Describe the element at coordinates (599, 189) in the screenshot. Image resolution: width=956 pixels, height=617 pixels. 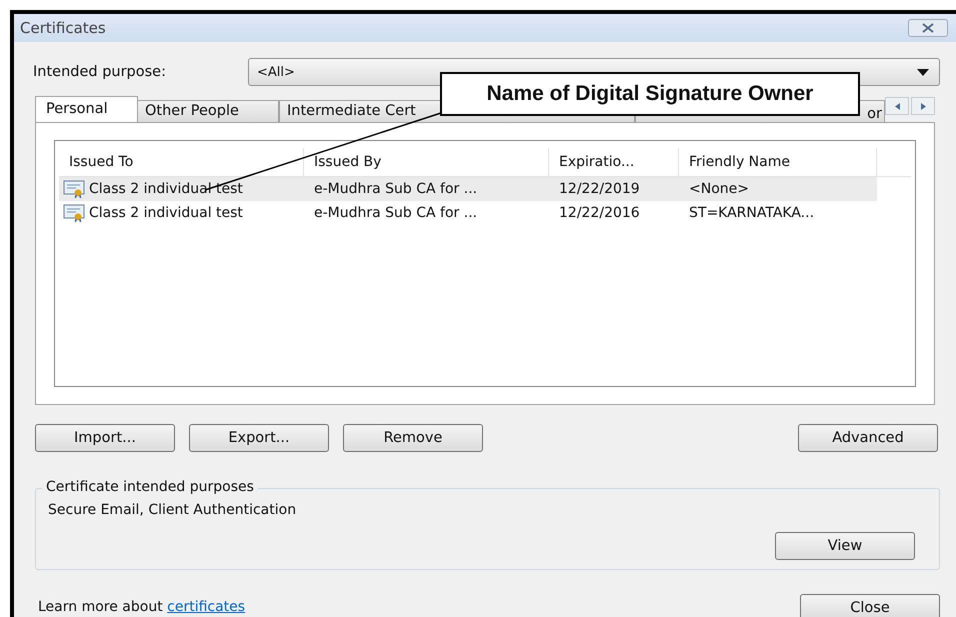
I see `table-cell: 12/22/2019` at that location.